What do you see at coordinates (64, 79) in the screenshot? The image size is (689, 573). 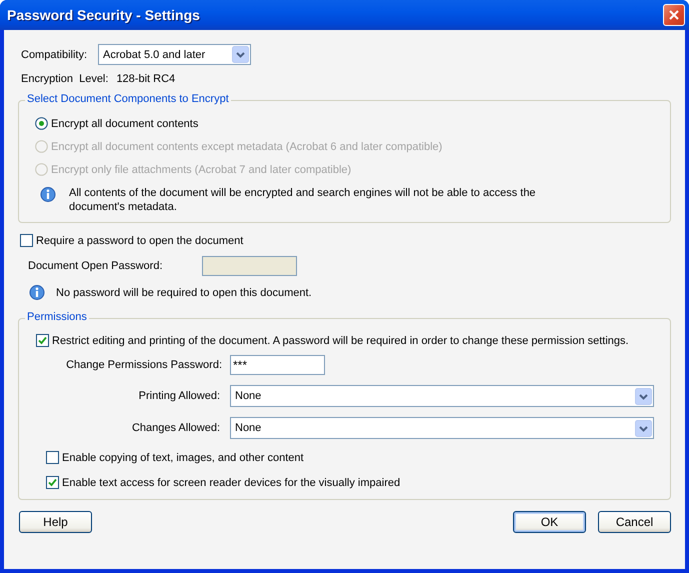 I see `encryption-level-label: Encryption Level:` at bounding box center [64, 79].